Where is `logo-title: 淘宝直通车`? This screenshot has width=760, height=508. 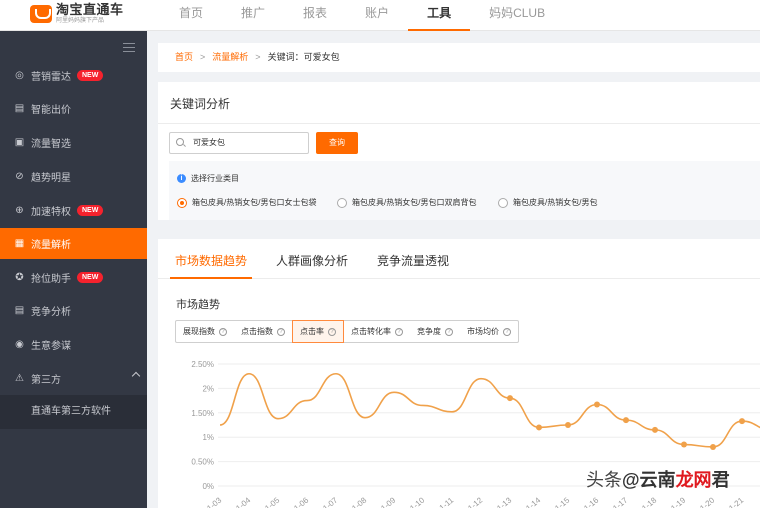
logo-title: 淘宝直通车 is located at coordinates (90, 9).